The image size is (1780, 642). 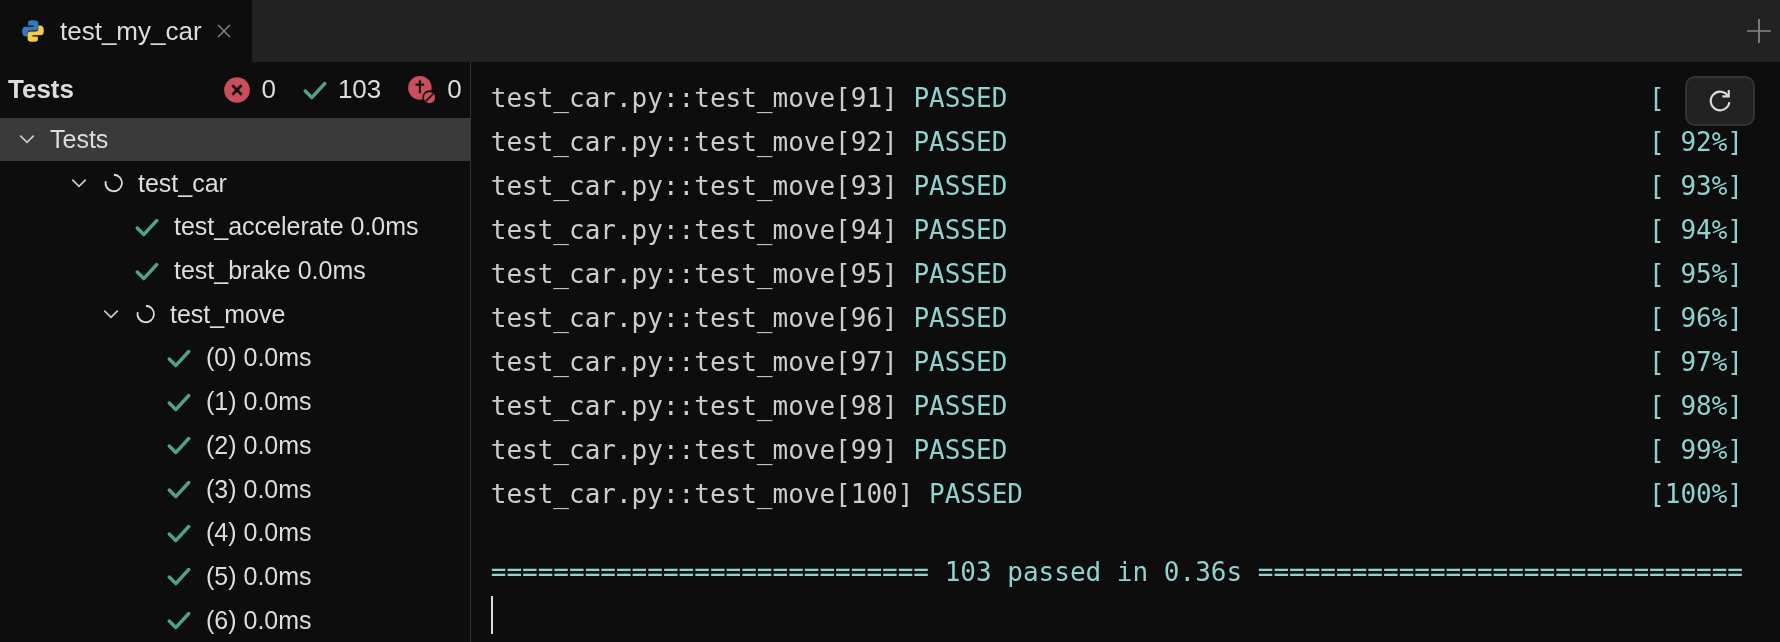 I want to click on test-name: test_car.py::test_move[98], so click(x=694, y=406).